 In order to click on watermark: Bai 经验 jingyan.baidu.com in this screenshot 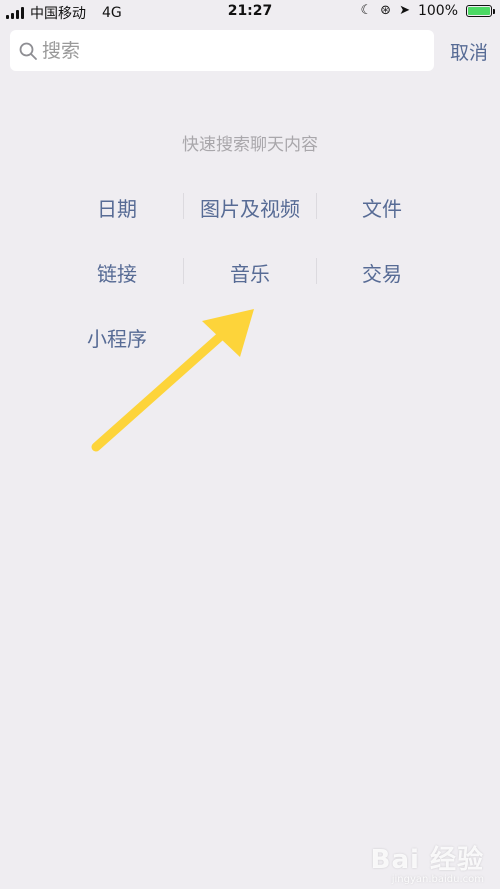, I will do `click(427, 862)`.